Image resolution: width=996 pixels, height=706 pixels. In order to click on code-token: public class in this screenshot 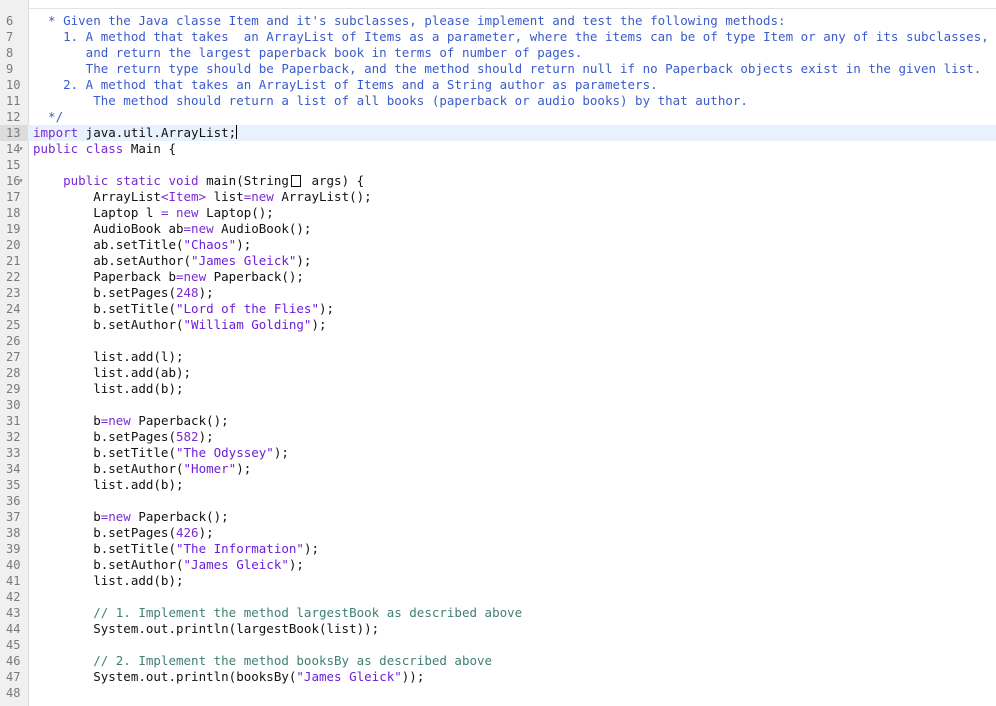, I will do `click(78, 148)`.